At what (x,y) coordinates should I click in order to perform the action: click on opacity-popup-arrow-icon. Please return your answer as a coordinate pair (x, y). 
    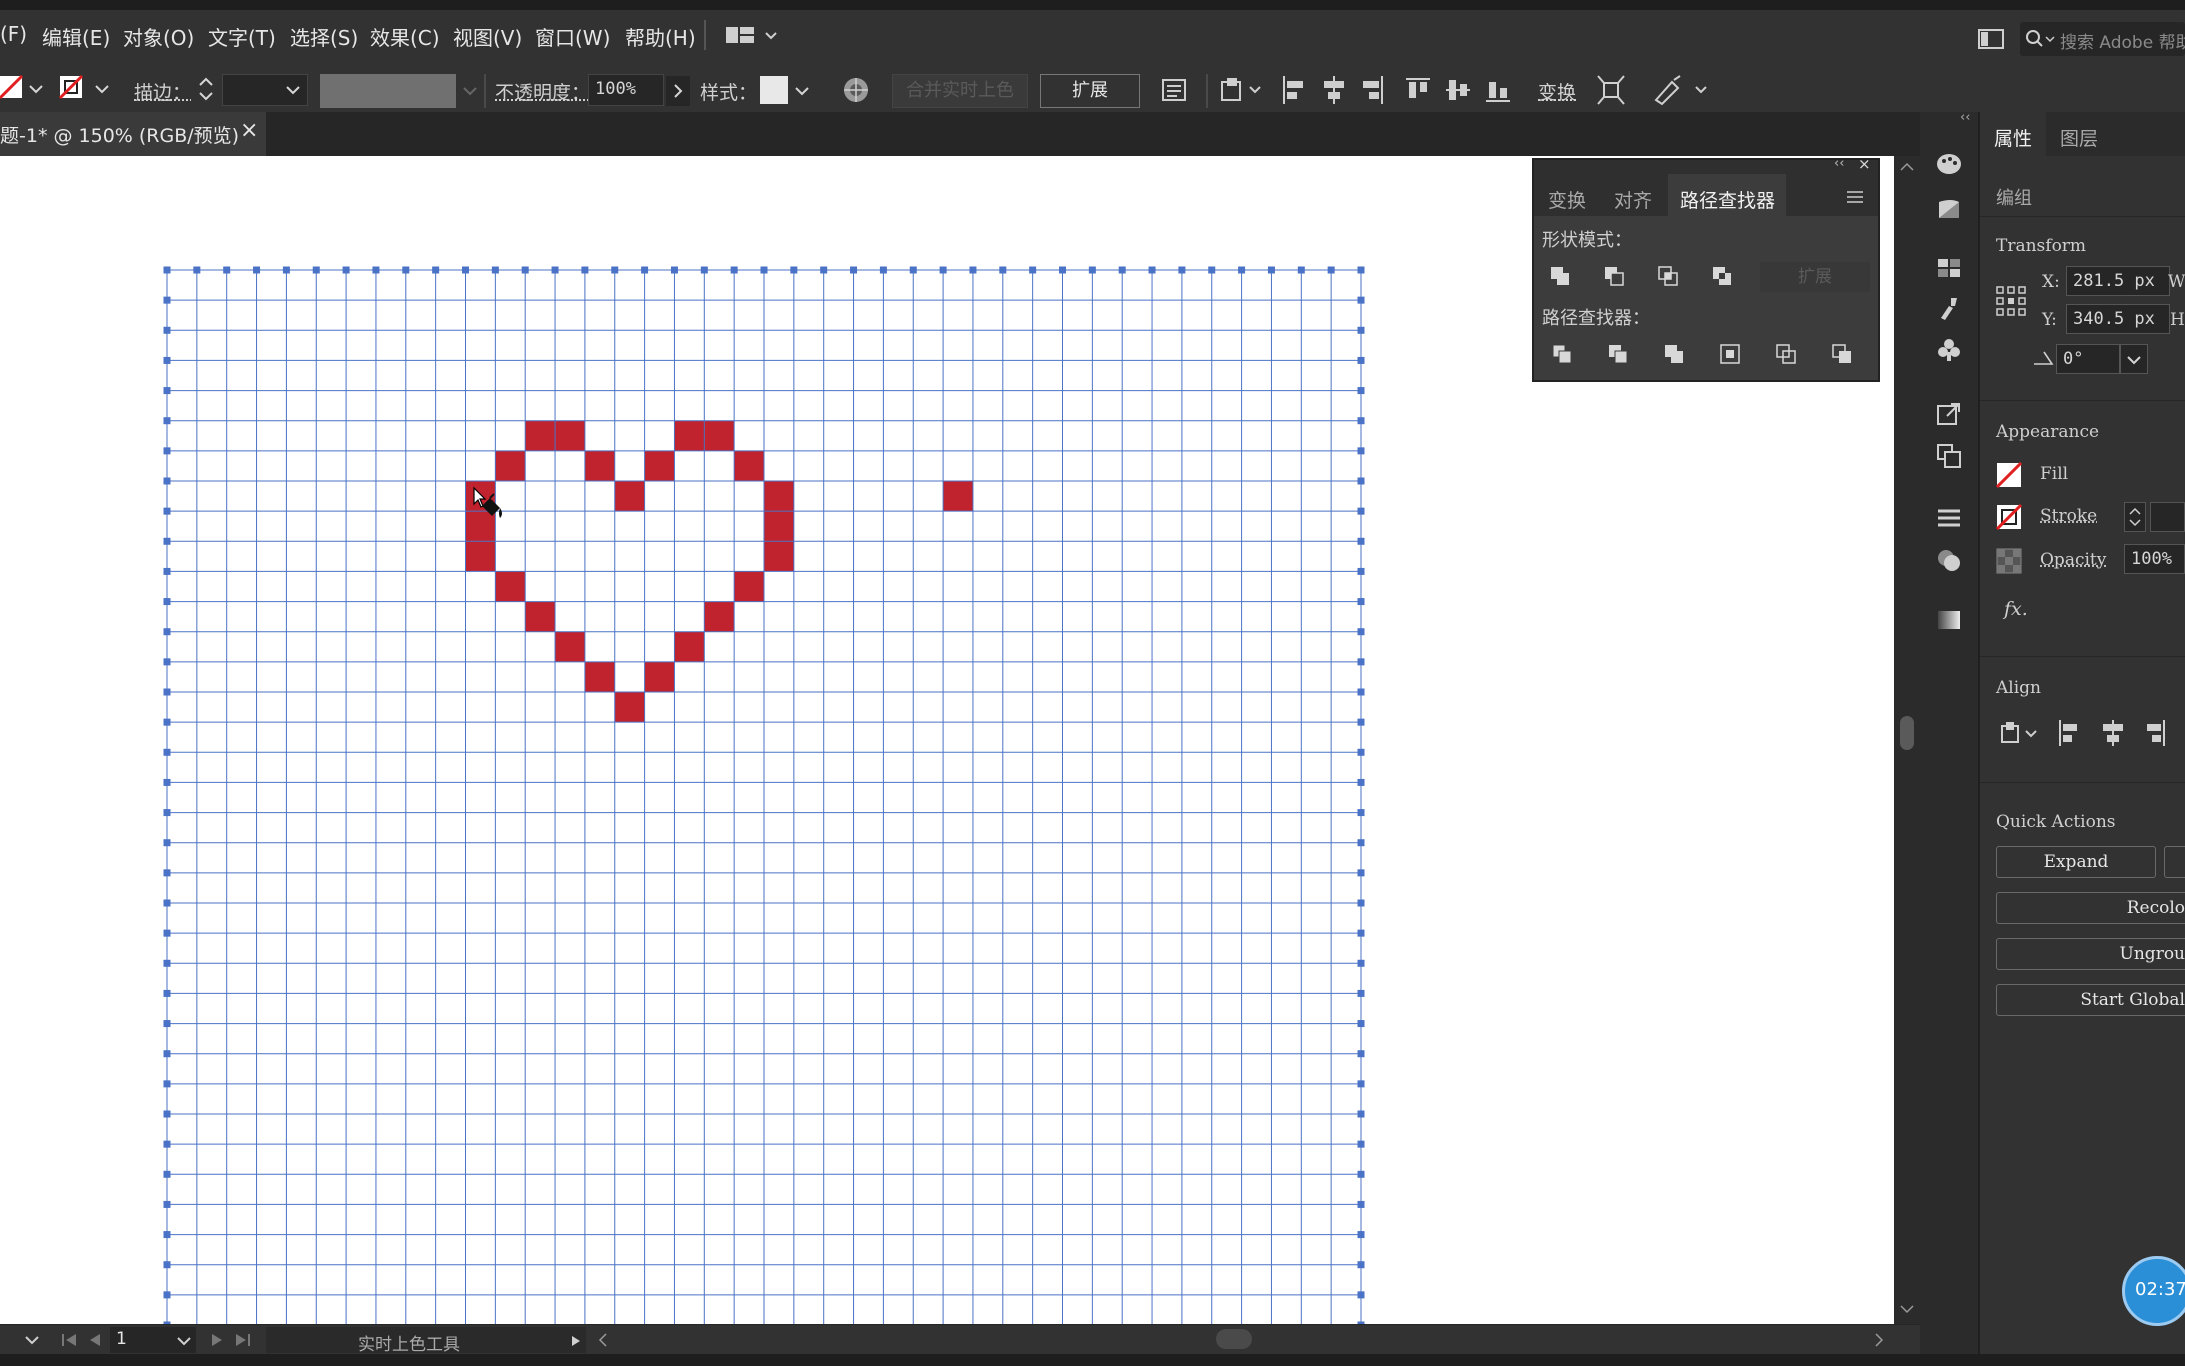
    Looking at the image, I should click on (678, 91).